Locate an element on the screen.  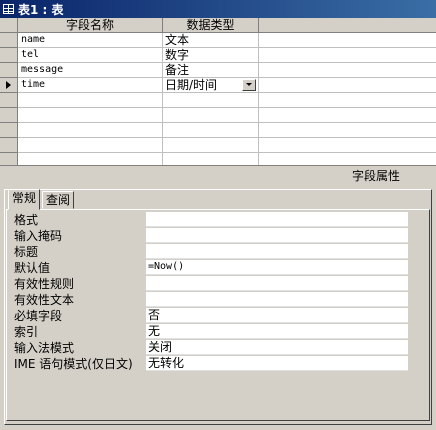
data-type-dropdown-button is located at coordinates (249, 85).